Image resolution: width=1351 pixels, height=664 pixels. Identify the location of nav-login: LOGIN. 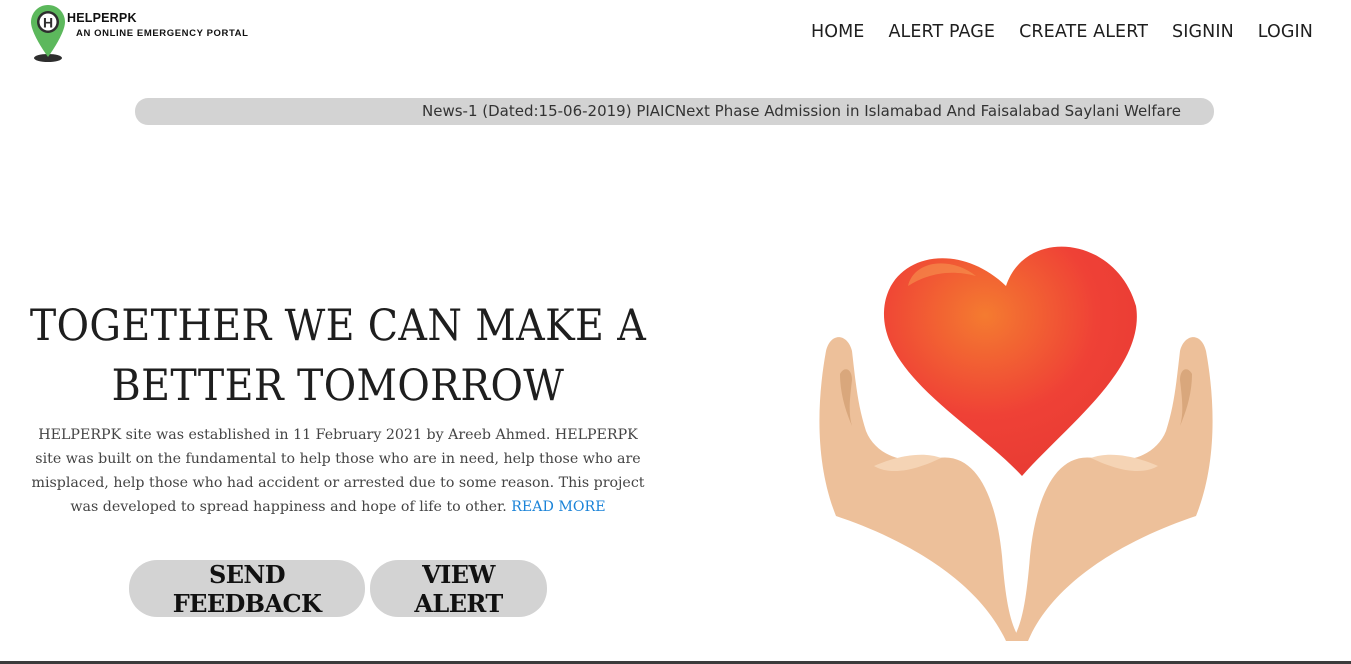
(1285, 32).